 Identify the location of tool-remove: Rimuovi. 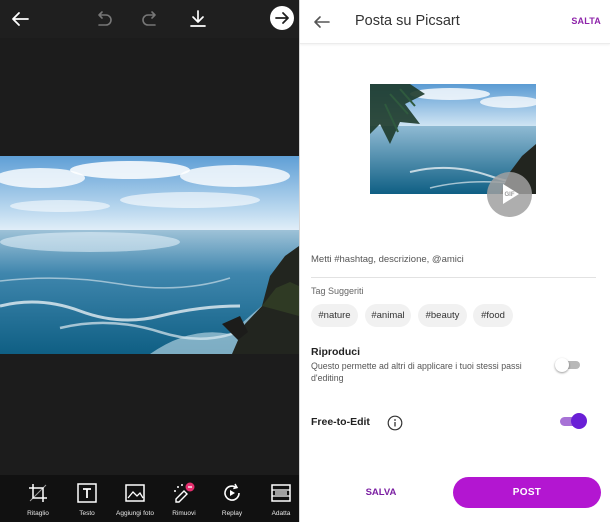
(184, 498).